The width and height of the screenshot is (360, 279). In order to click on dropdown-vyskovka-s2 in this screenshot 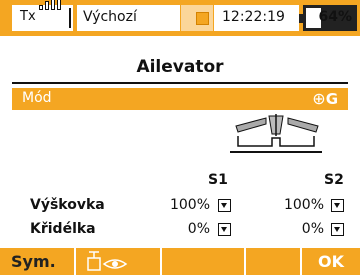, I will do `click(337, 205)`.